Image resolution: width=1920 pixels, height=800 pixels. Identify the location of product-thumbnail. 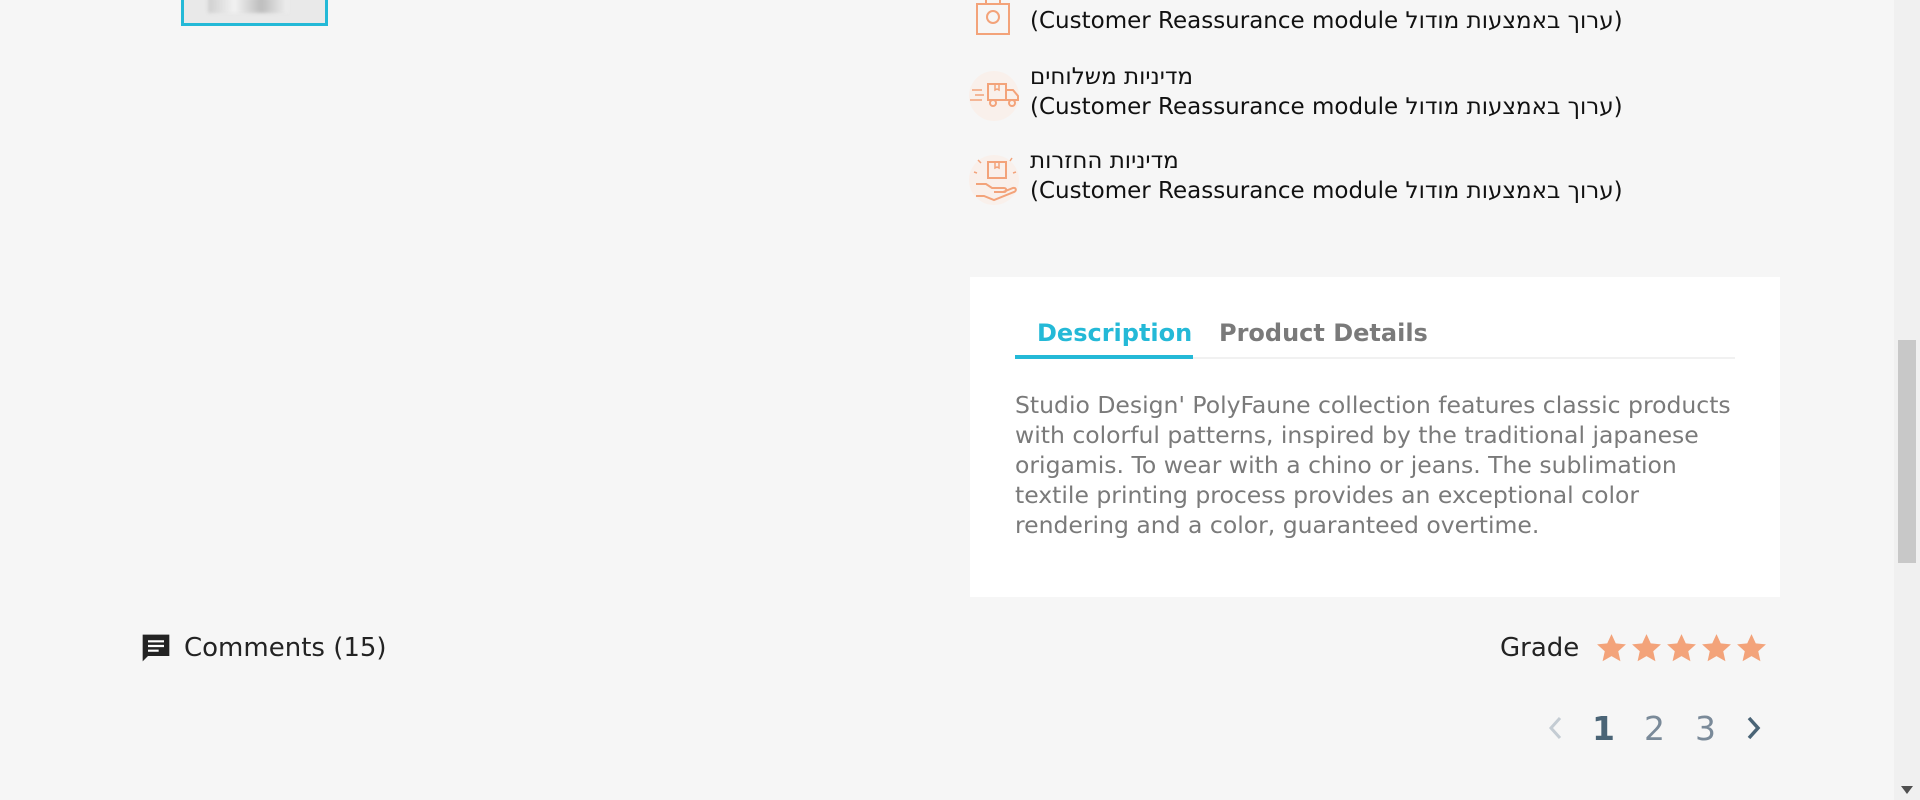
(254, 13).